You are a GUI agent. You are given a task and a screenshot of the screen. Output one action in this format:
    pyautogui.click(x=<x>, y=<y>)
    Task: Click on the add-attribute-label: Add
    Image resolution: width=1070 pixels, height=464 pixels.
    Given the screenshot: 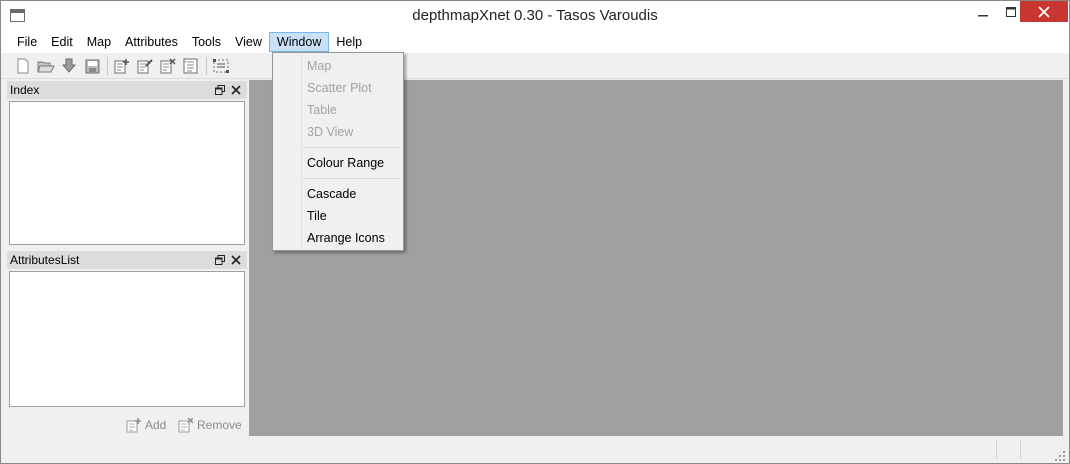 What is the action you would take?
    pyautogui.click(x=156, y=425)
    